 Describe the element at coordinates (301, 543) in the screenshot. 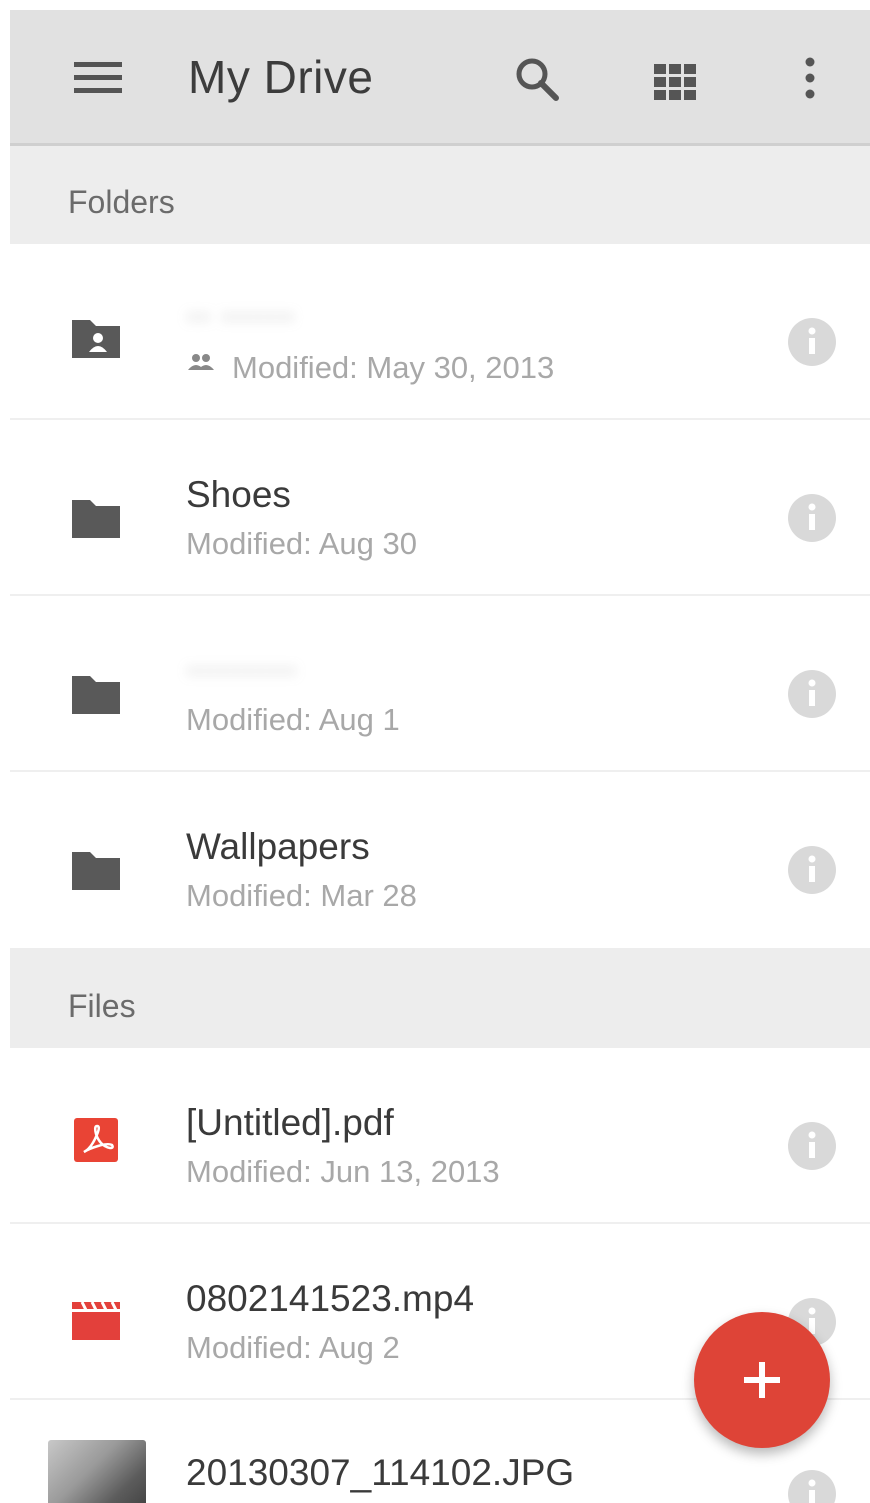

I see `folder-modified: Modified: Aug 30` at that location.